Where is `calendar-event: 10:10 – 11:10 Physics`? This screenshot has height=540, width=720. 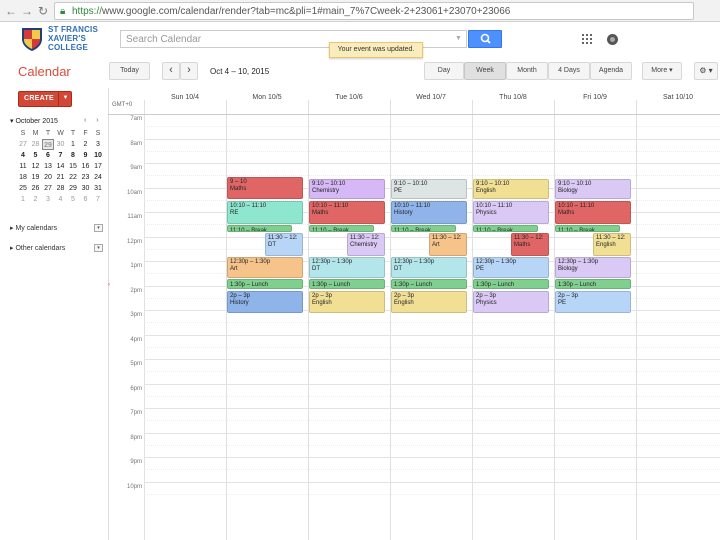
calendar-event: 10:10 – 11:10 Physics is located at coordinates (511, 212).